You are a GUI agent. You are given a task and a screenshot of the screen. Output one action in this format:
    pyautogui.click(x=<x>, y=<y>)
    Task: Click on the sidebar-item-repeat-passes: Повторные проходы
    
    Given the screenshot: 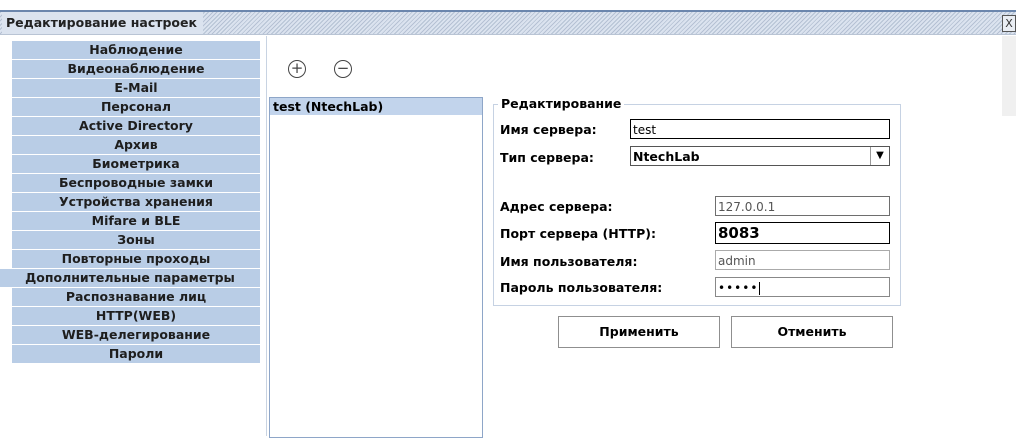 What is the action you would take?
    pyautogui.click(x=136, y=259)
    